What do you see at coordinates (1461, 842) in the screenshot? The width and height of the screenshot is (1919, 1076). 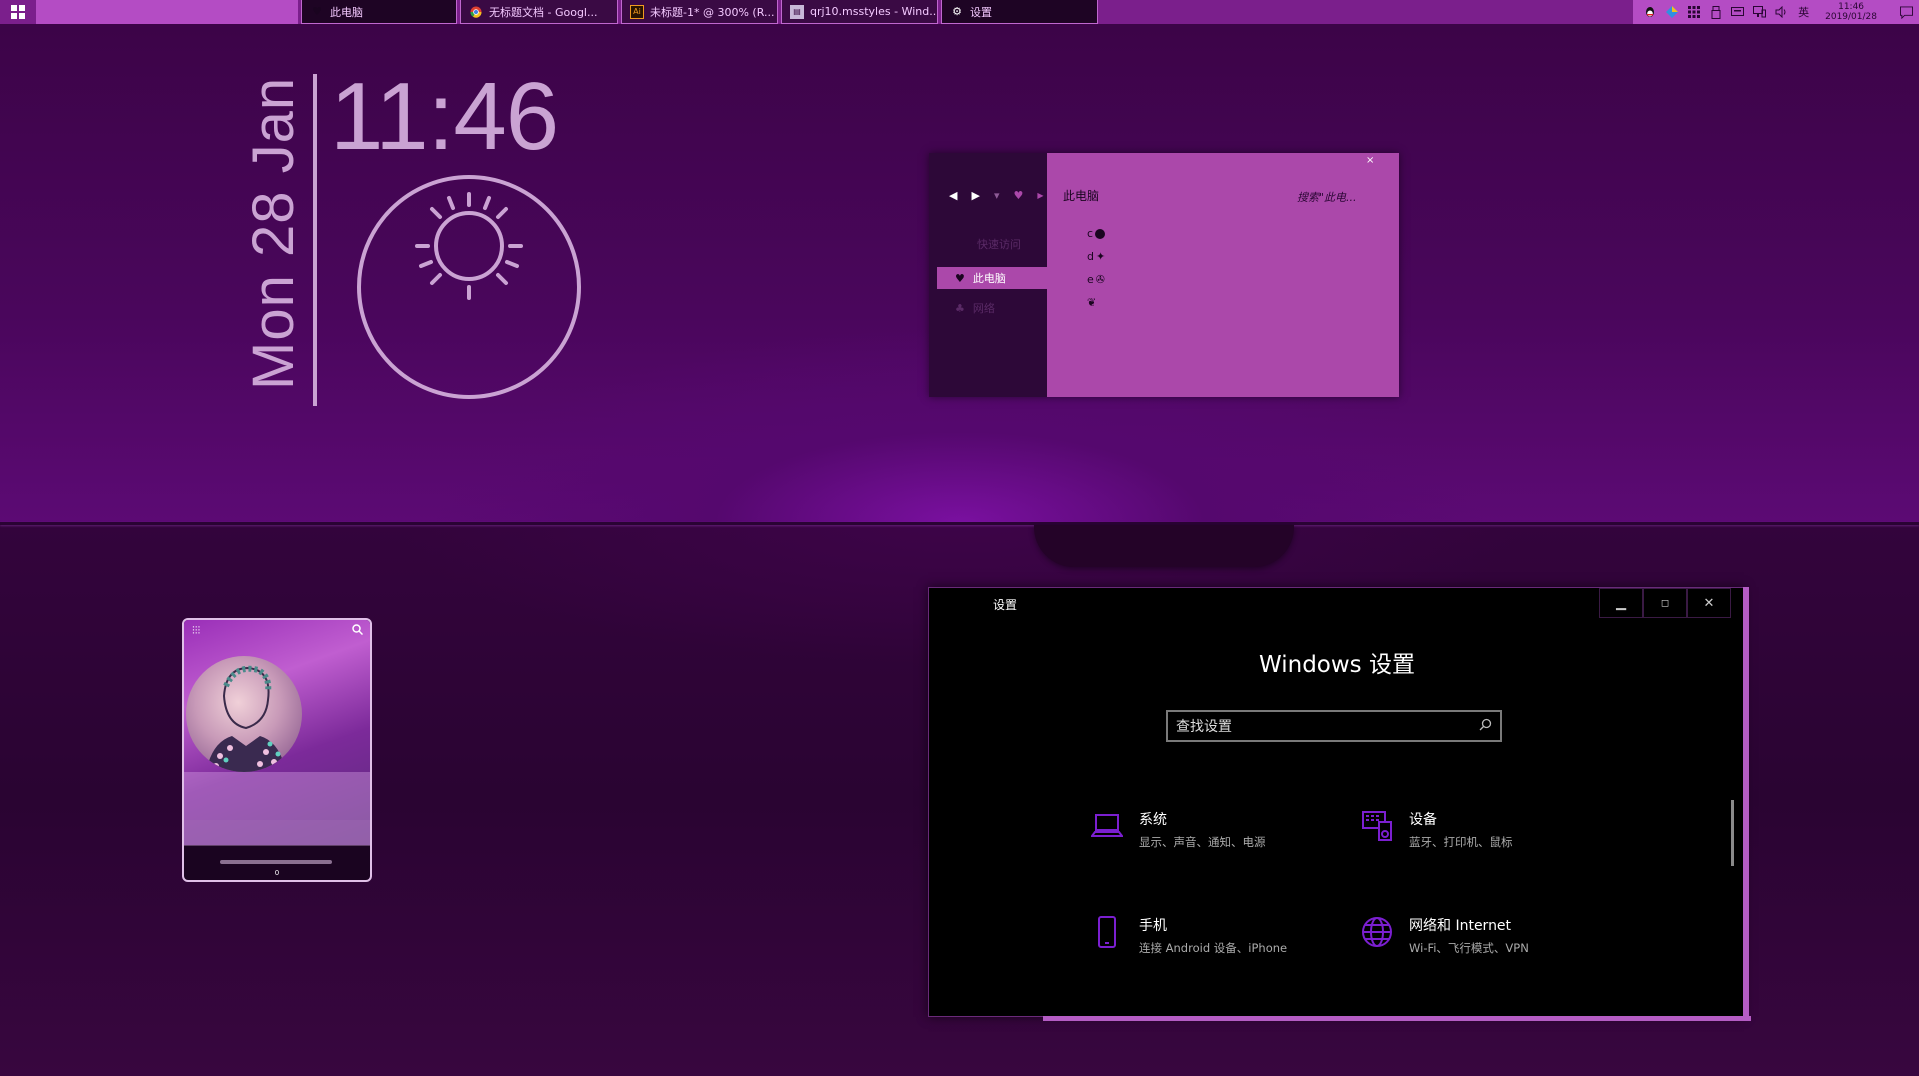 I see `category-desc: 蓝牙、打印机、鼠标` at bounding box center [1461, 842].